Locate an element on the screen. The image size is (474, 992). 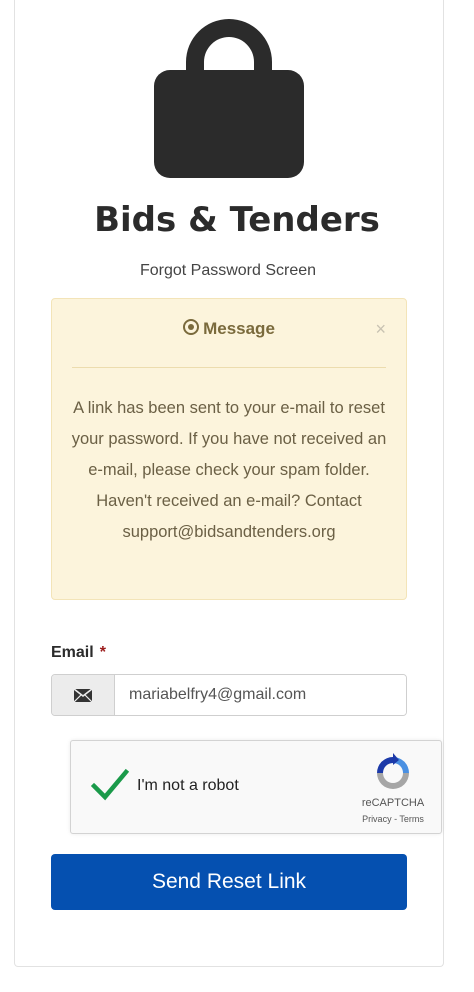
email-label-text: Email is located at coordinates (72, 652).